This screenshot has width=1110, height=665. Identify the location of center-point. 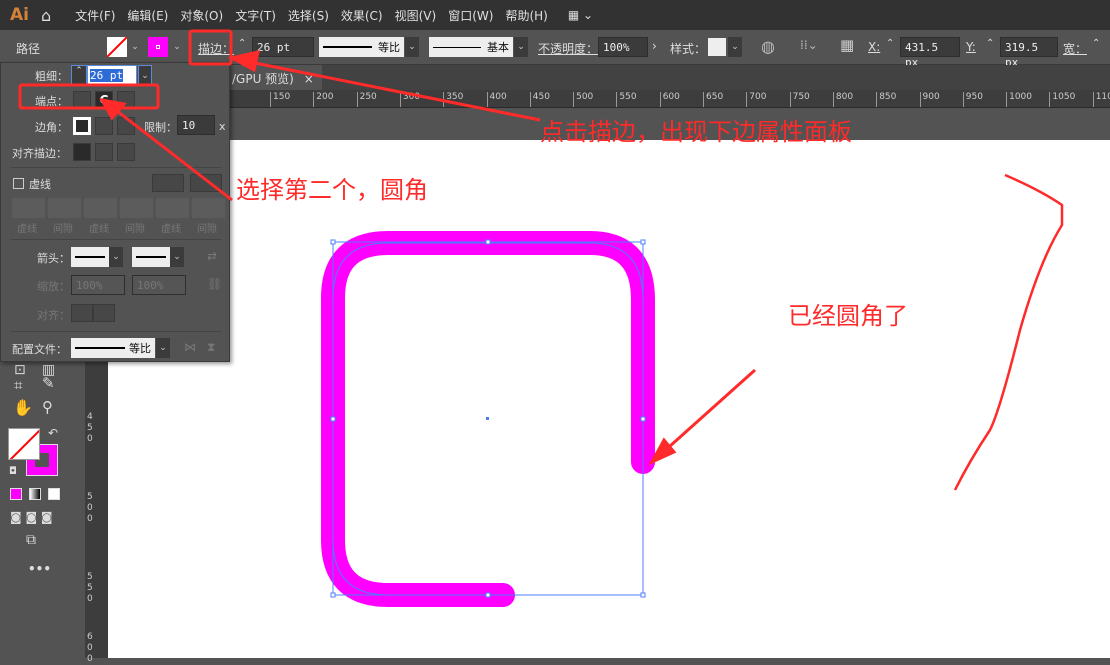
(487, 418).